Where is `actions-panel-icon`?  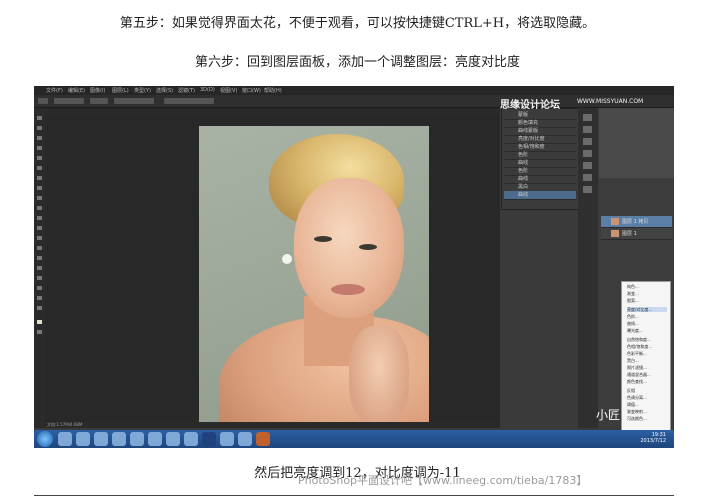
actions-panel-icon is located at coordinates (587, 129).